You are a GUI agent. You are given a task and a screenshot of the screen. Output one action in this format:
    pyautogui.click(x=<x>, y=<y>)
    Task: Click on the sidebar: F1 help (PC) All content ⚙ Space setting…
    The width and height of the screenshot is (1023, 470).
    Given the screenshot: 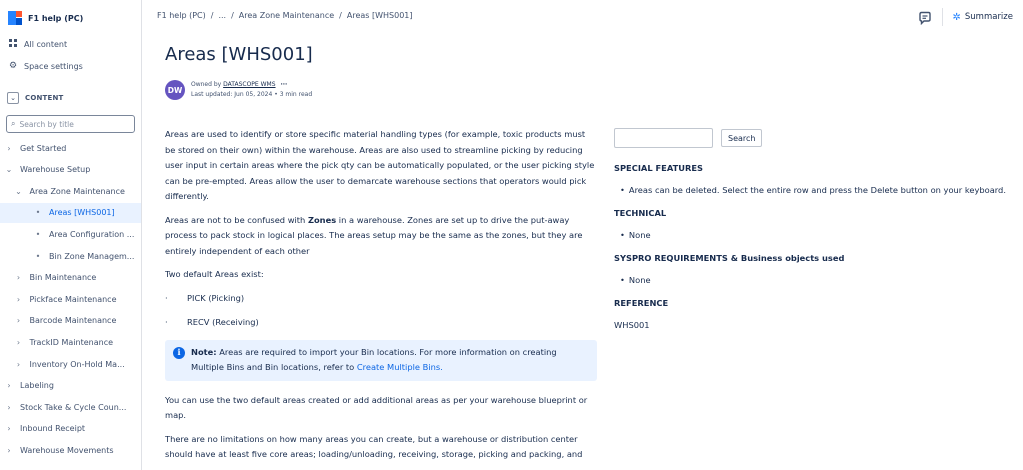 What is the action you would take?
    pyautogui.click(x=71, y=235)
    